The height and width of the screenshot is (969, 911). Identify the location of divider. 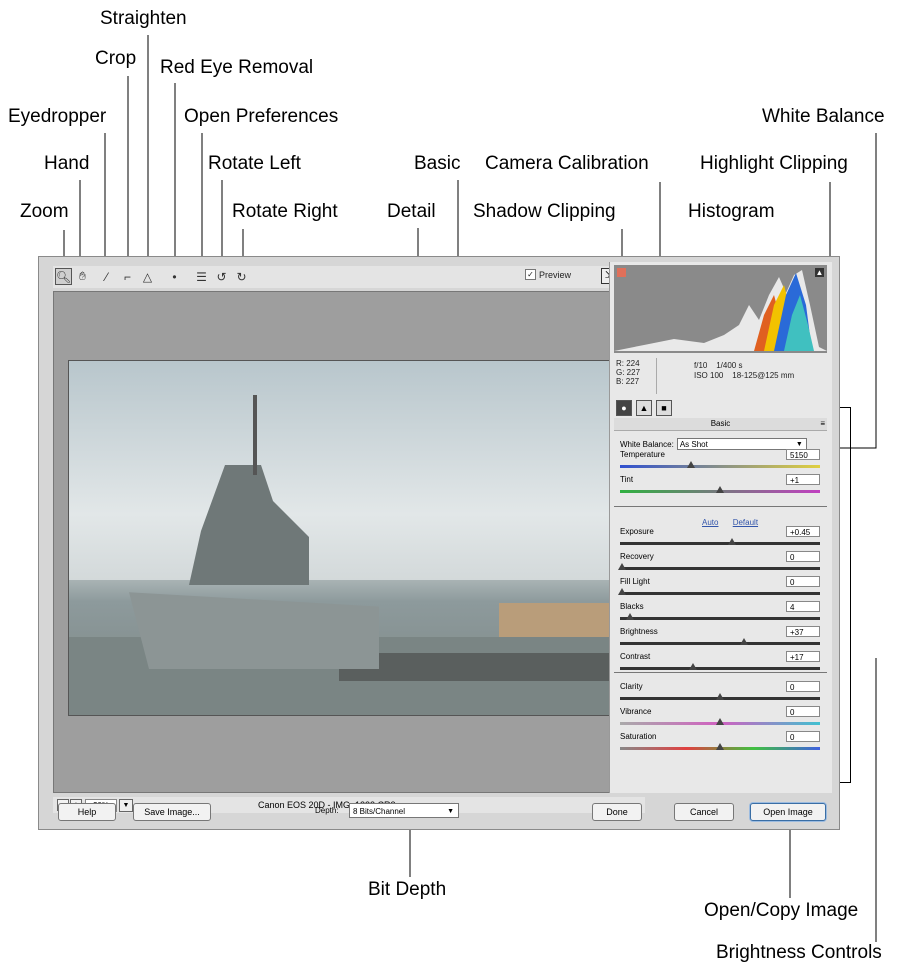
(720, 506).